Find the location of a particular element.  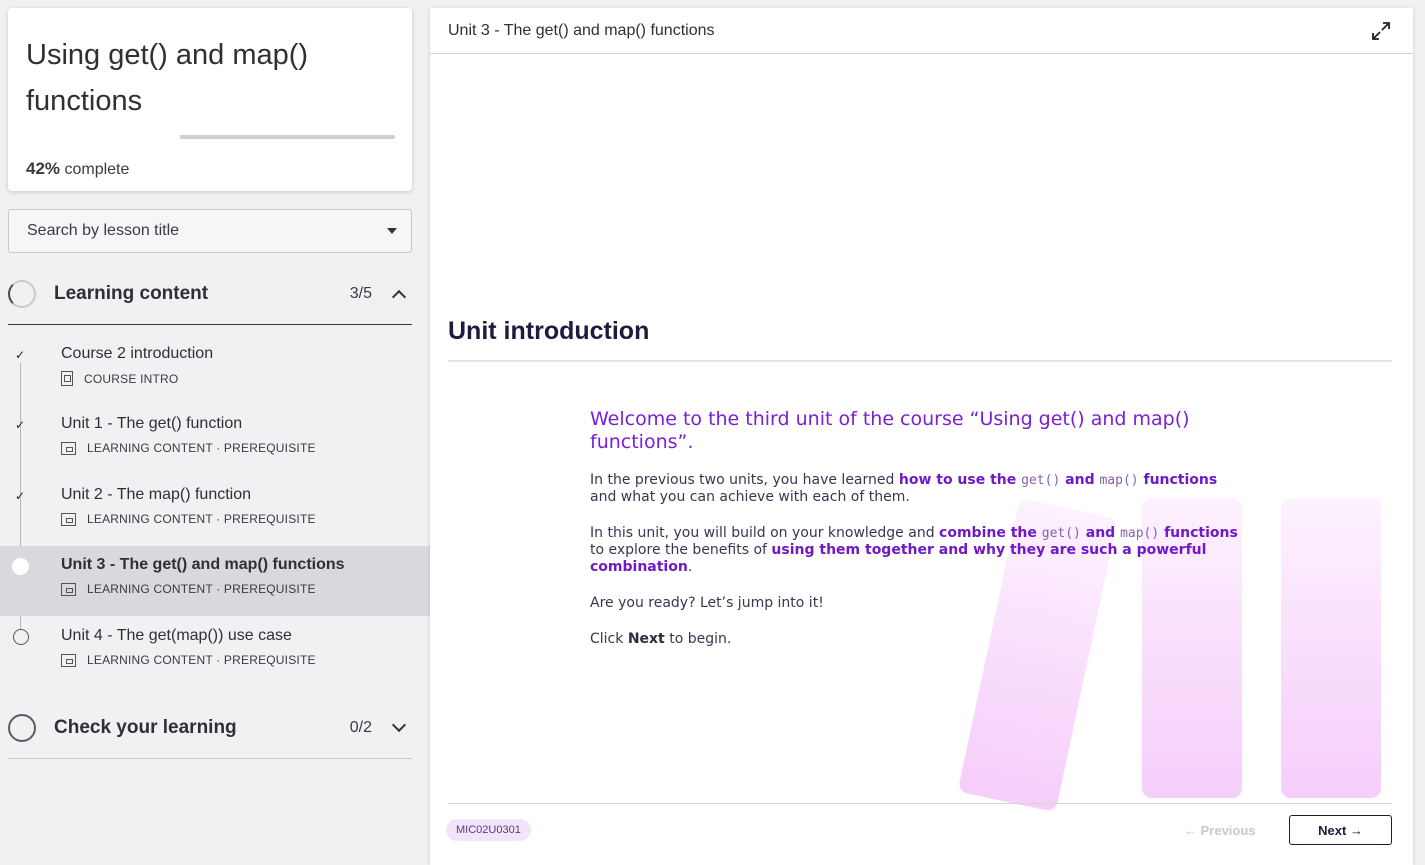

strong-text: Next is located at coordinates (646, 639).